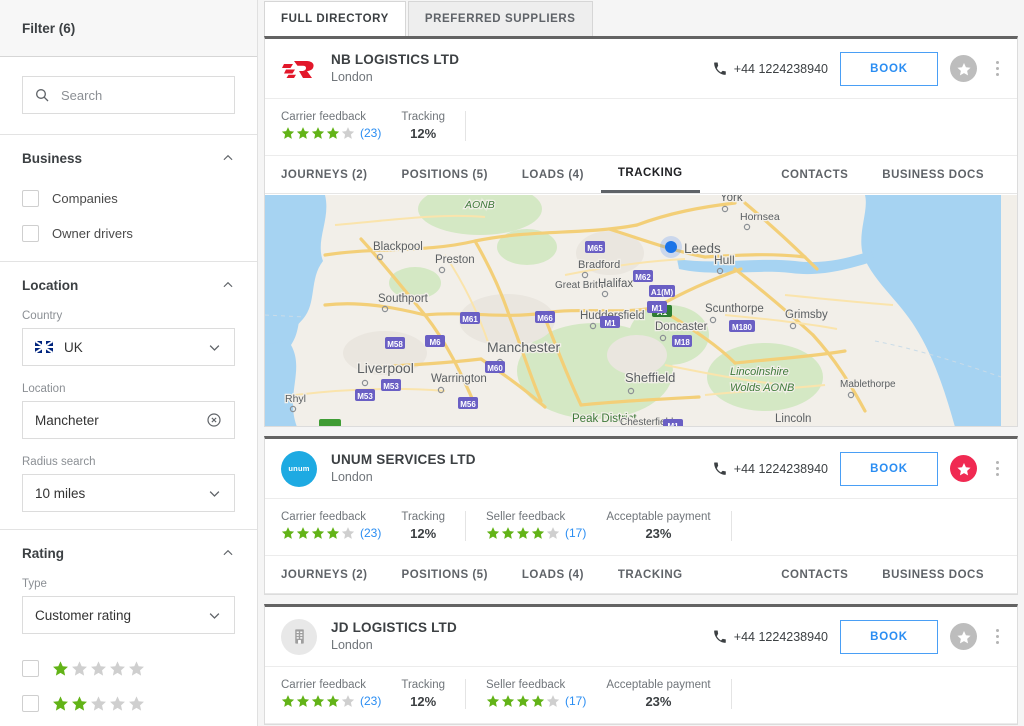 The image size is (1024, 726). I want to click on company-logo-unum: unum, so click(299, 468).